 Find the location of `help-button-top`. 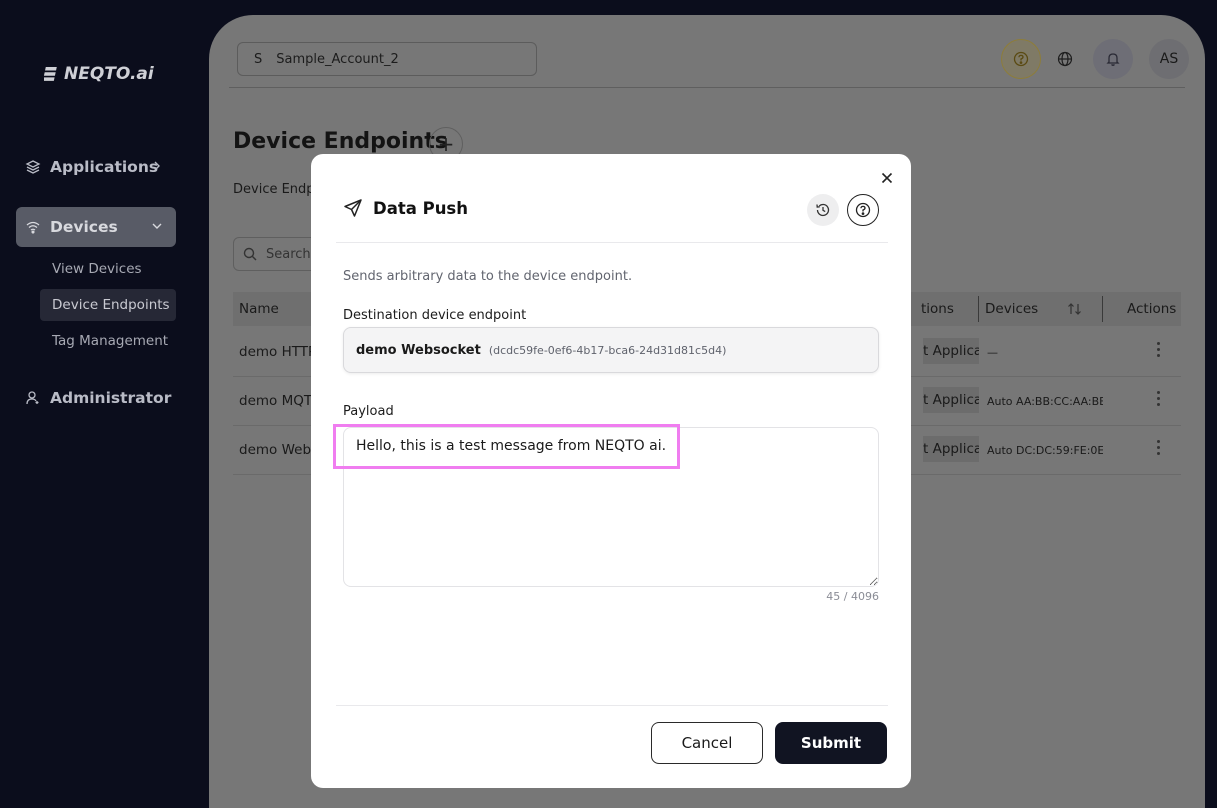

help-button-top is located at coordinates (1021, 59).